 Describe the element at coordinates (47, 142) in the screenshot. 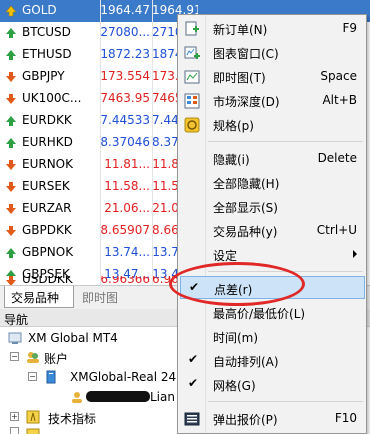

I see `symbol-name: EURHKD` at that location.